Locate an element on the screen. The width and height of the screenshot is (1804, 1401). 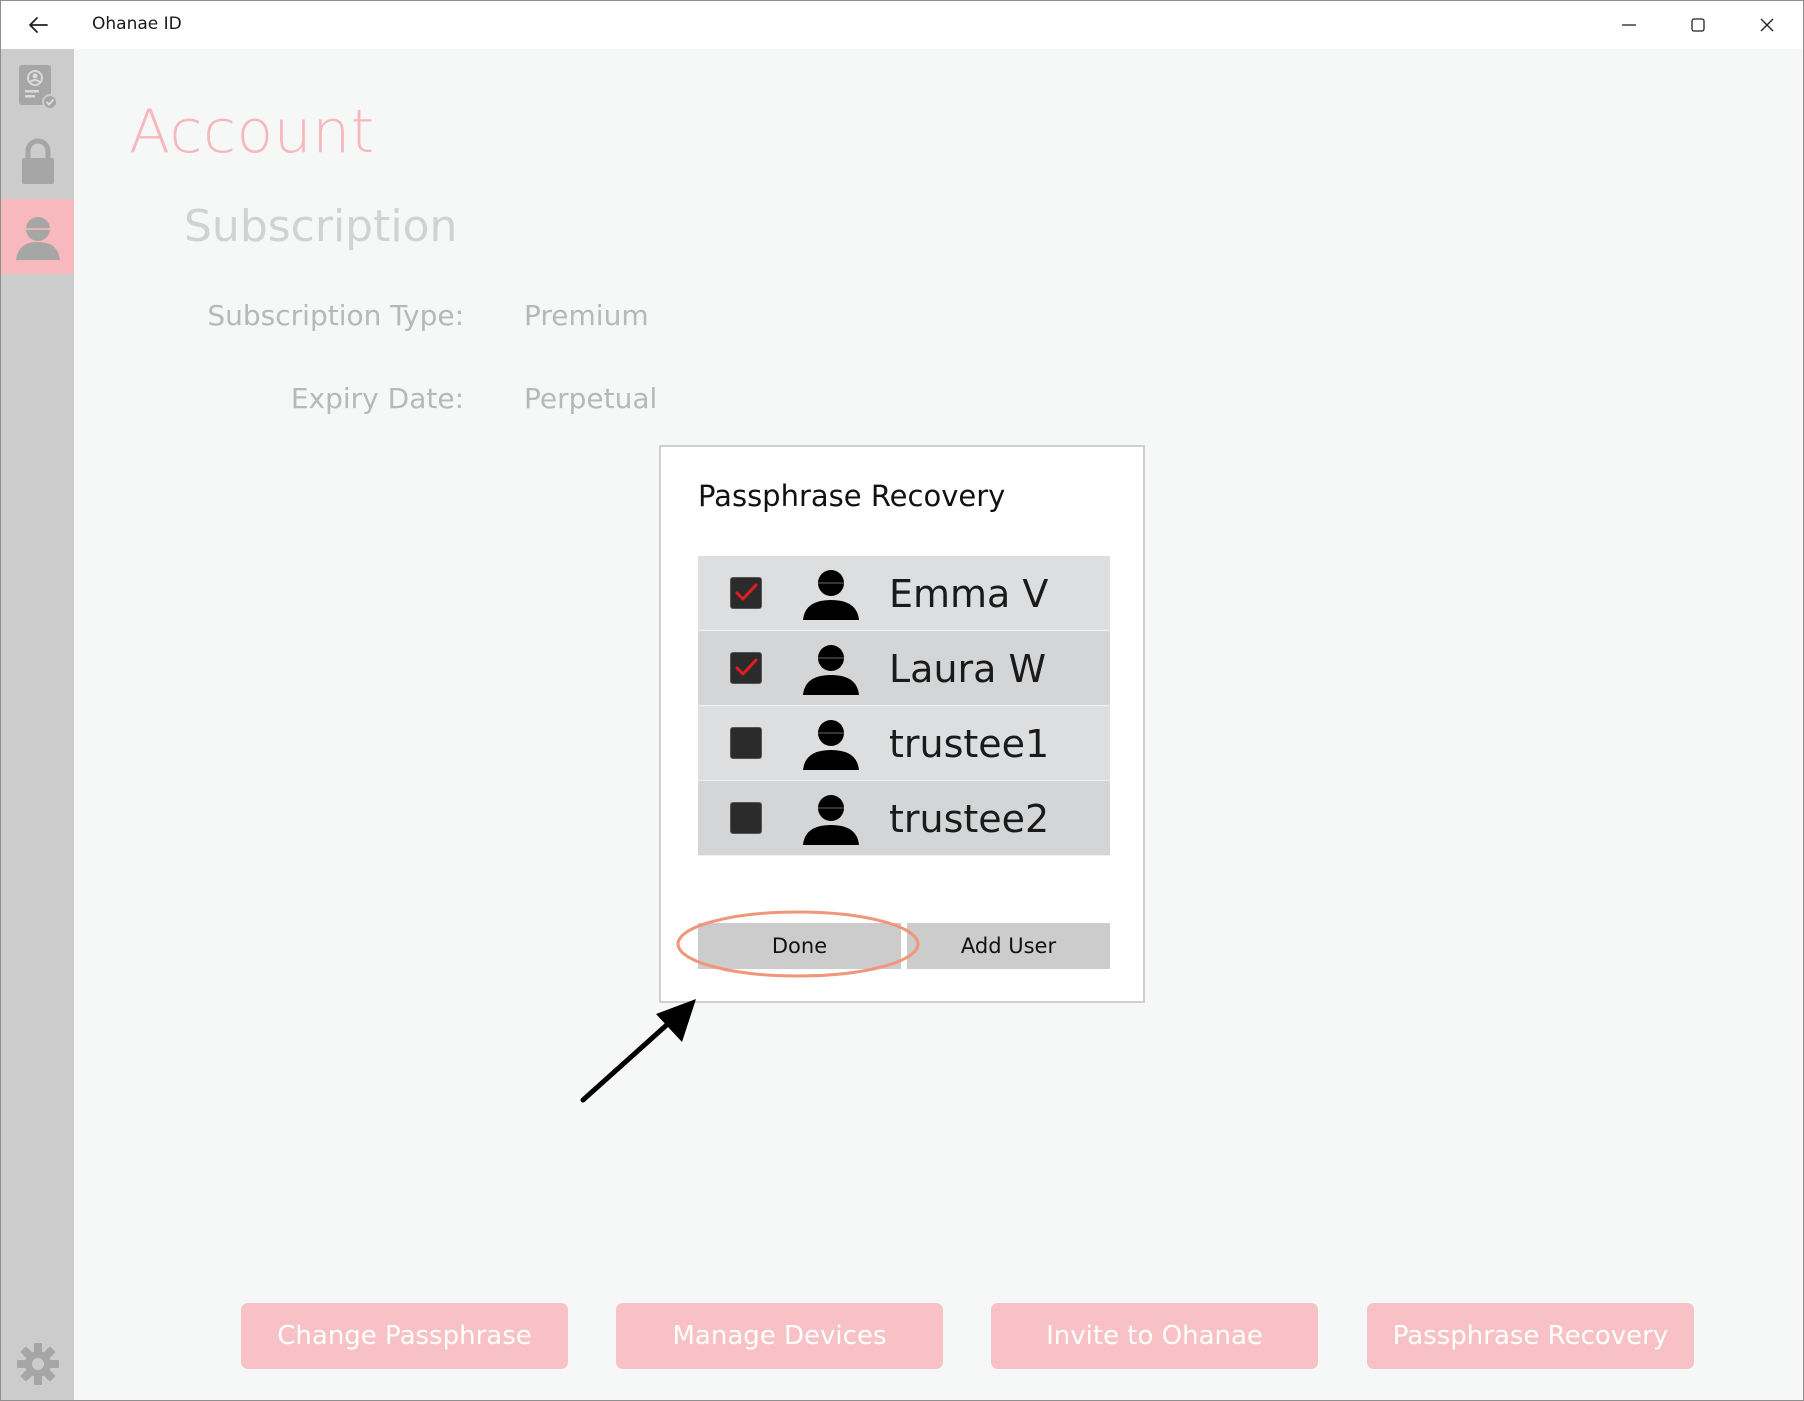
arrow-left-icon is located at coordinates (38, 25).